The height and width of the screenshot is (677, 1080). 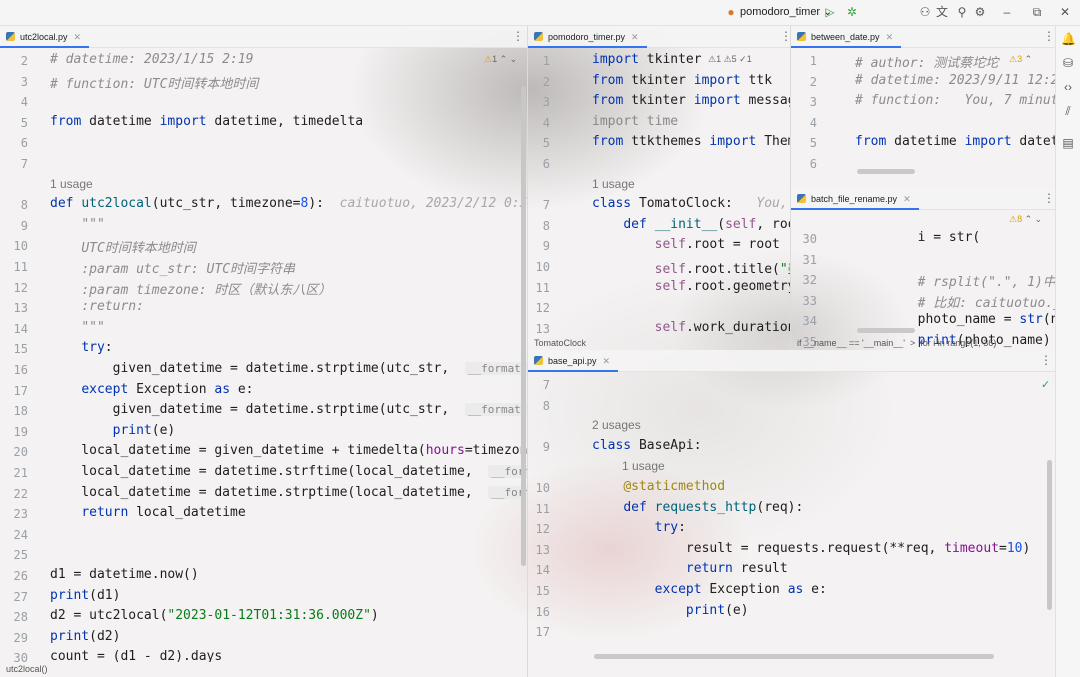 I want to click on code-line: print(d2), so click(x=85, y=636).